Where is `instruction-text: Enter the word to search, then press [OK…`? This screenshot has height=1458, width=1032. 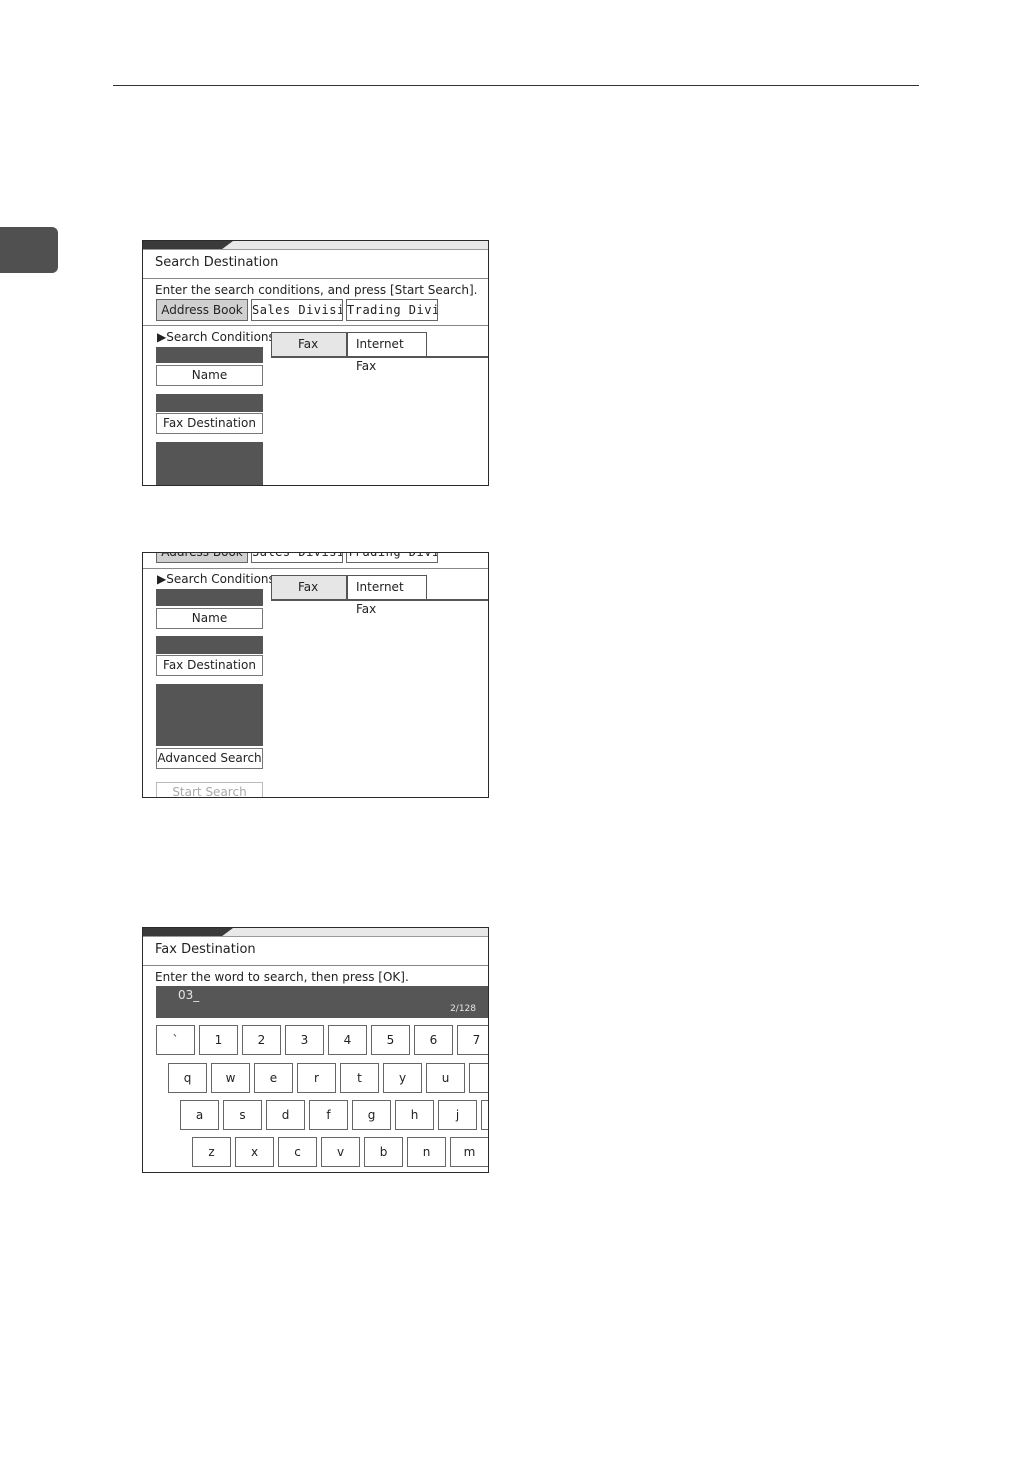 instruction-text: Enter the word to search, then press [OK… is located at coordinates (282, 977).